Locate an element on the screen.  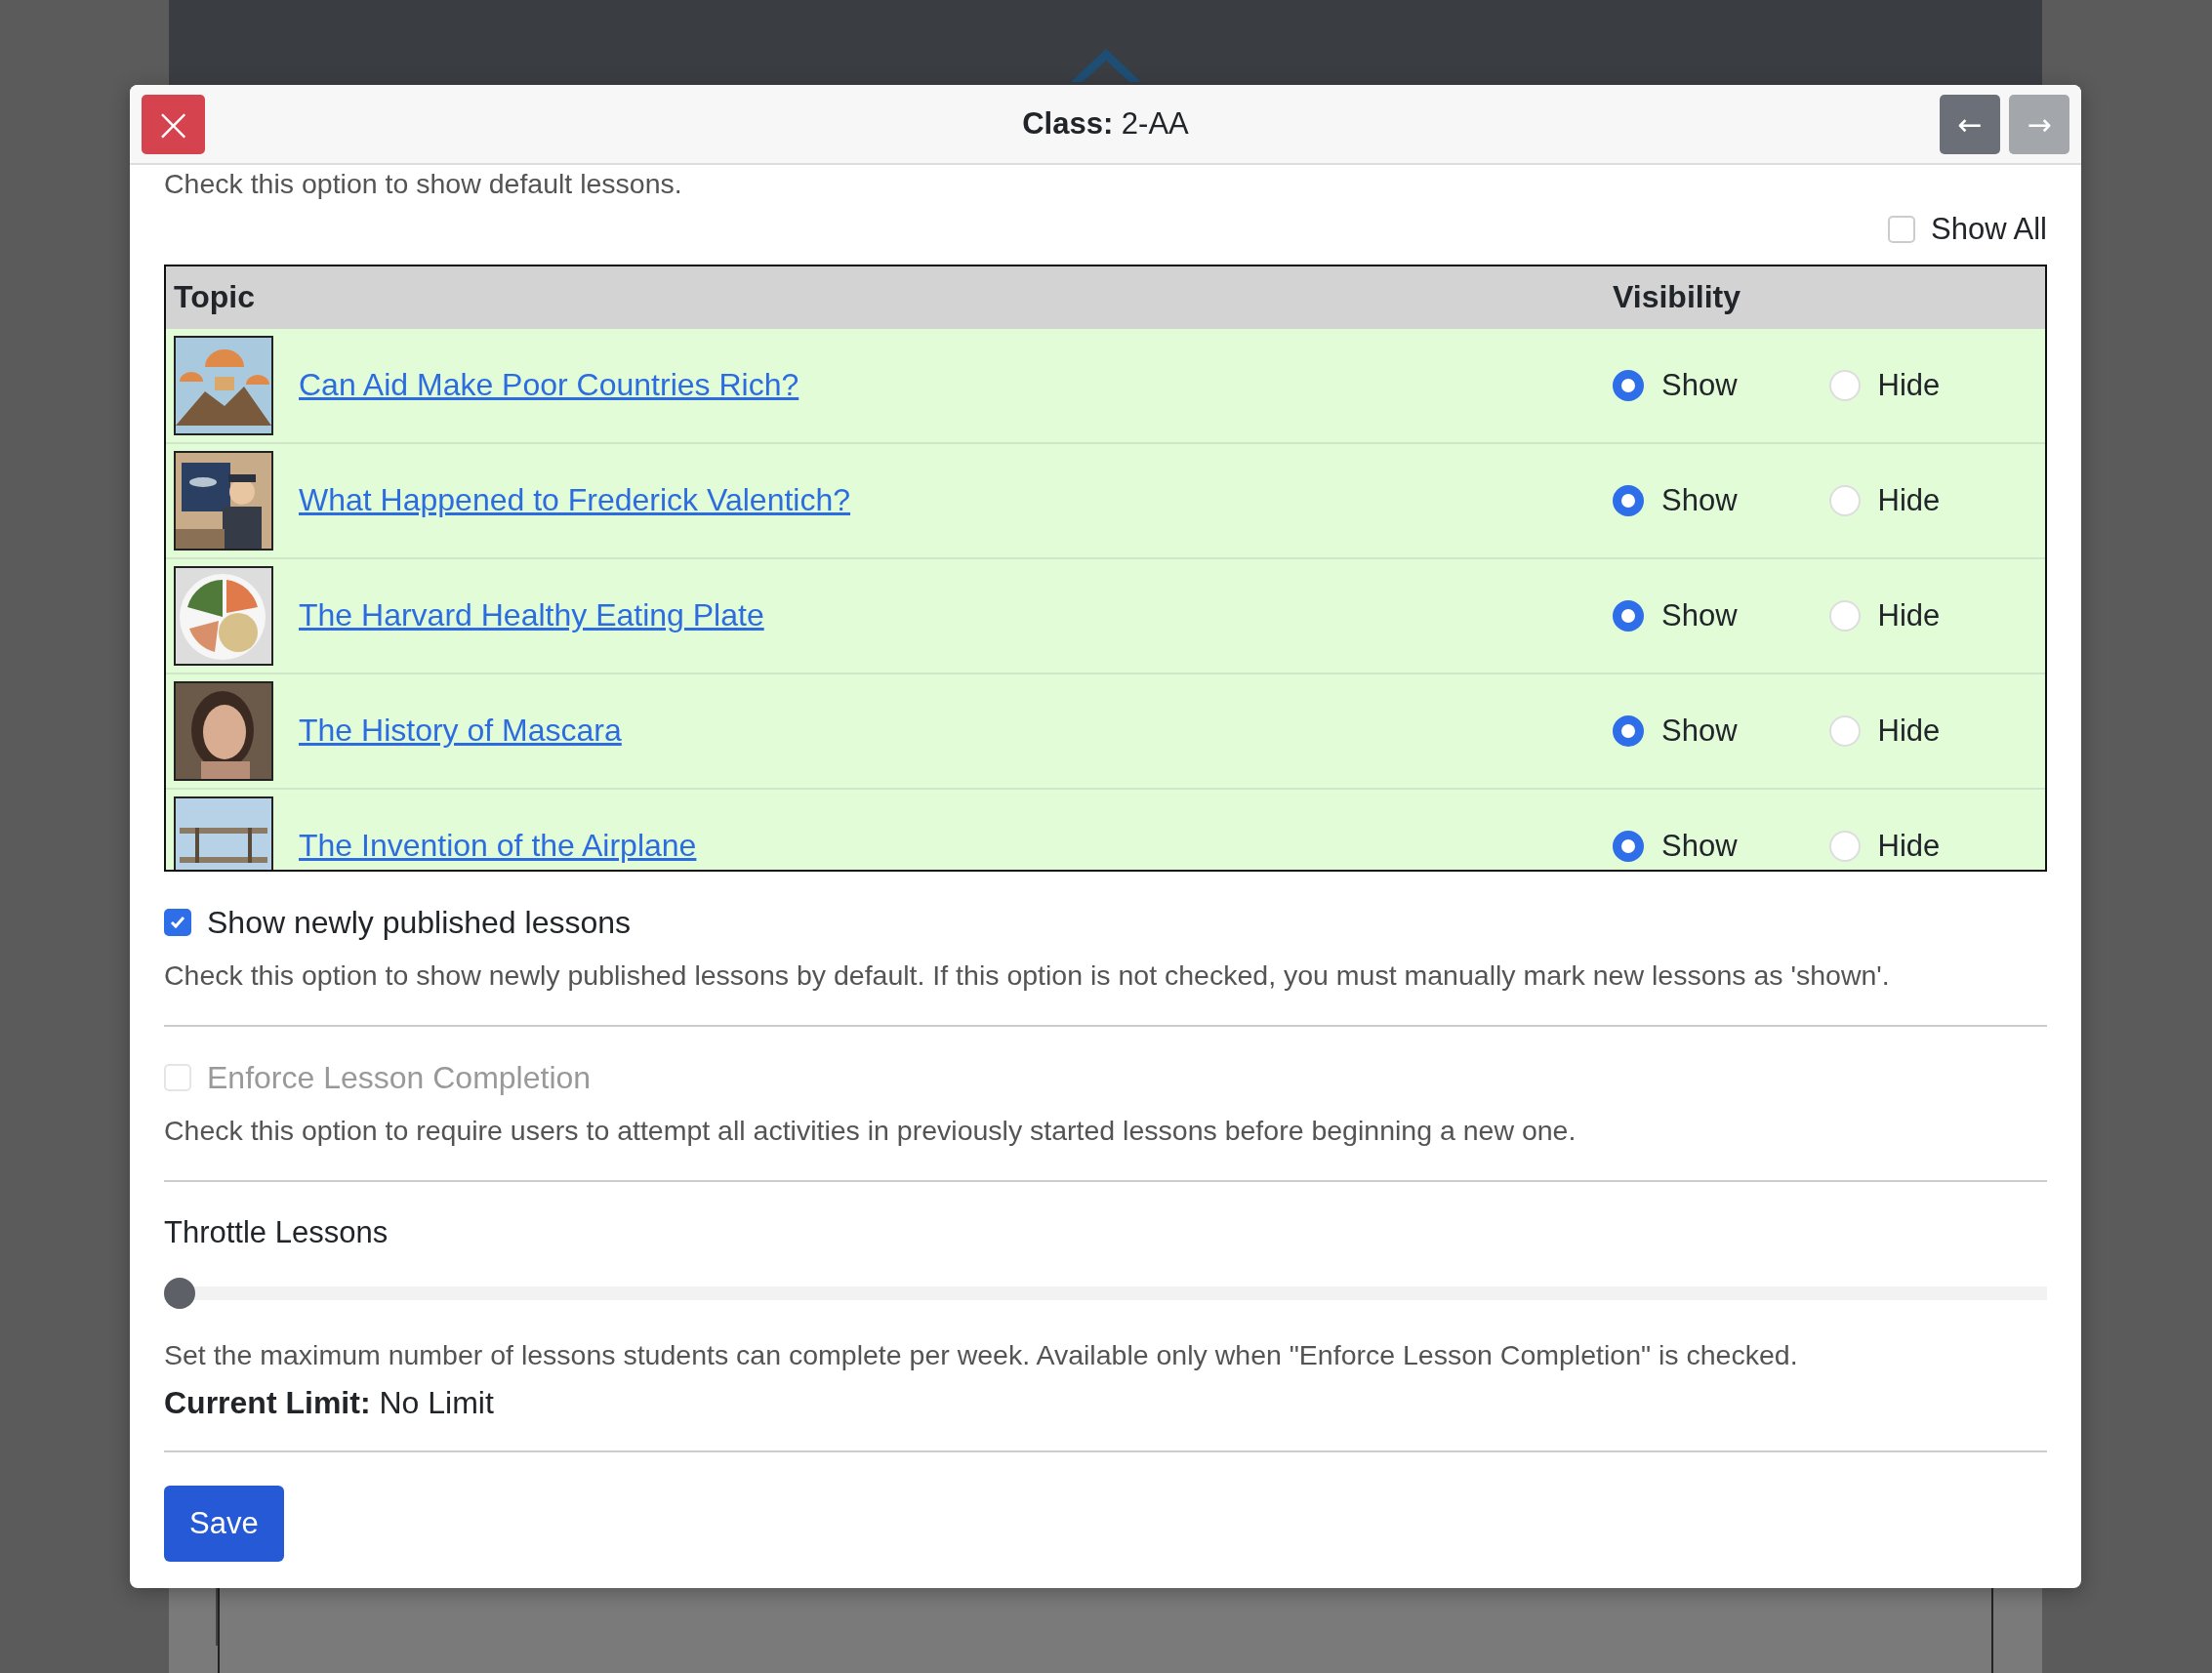
nav-arrow-button: ← is located at coordinates (1970, 124).